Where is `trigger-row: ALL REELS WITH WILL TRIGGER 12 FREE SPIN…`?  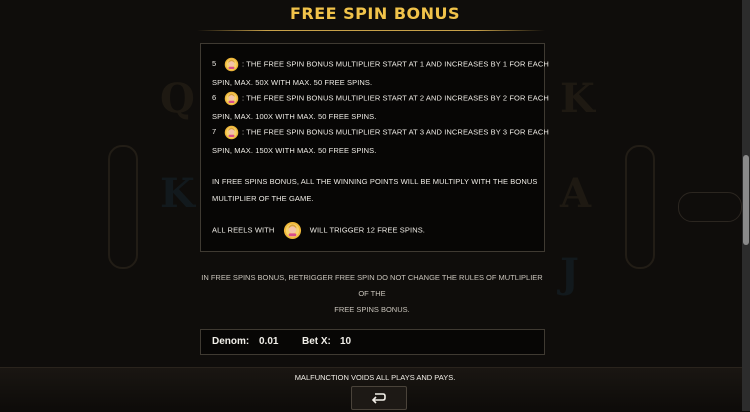
trigger-row: ALL REELS WITH WILL TRIGGER 12 FREE SPIN… is located at coordinates (318, 230).